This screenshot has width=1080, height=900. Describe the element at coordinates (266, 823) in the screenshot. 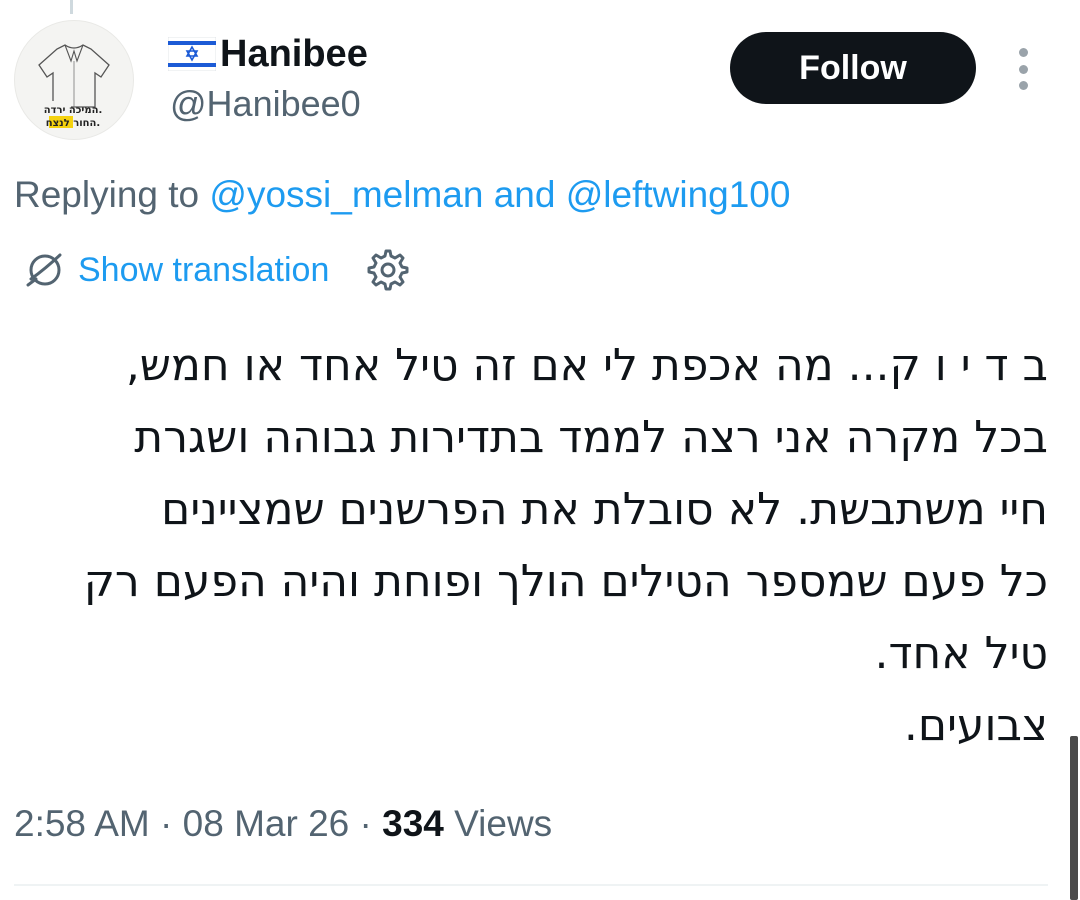

I see `tweet-date: 08 Mar 26` at that location.